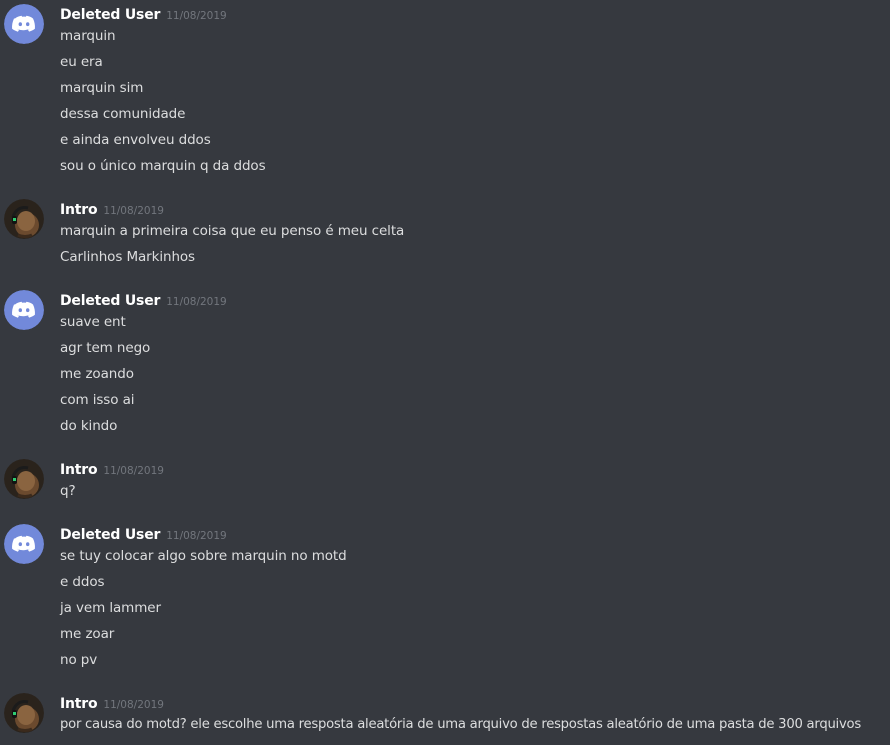 This screenshot has width=890, height=745. I want to click on message-text: Carlinhos Markinhos, so click(127, 257).